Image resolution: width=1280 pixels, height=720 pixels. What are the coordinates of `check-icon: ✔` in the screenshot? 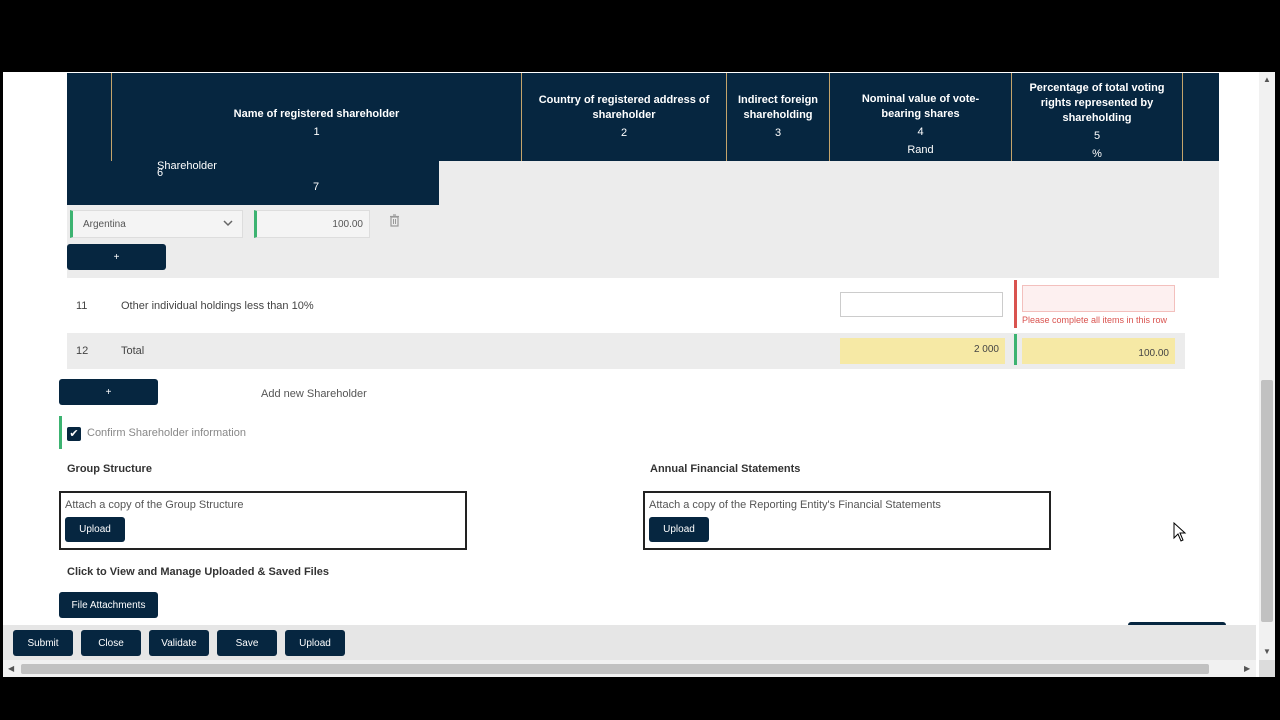 It's located at (74, 434).